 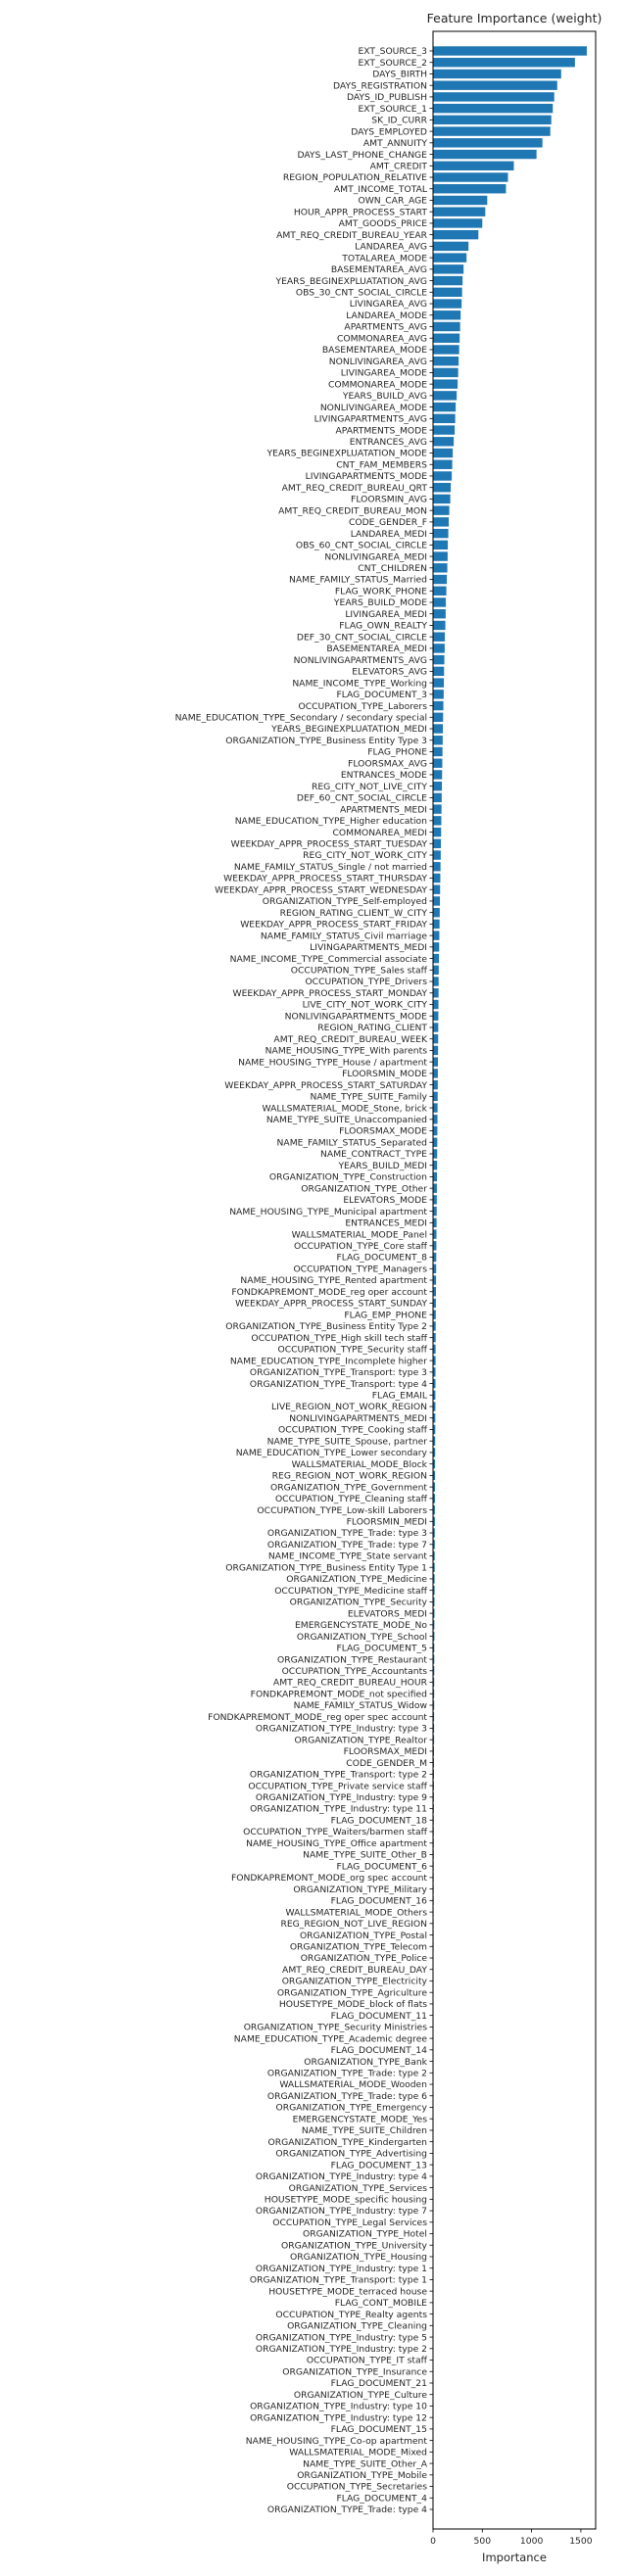 I want to click on y-tick-label: YEARS_BUILD_MODE, so click(x=380, y=603).